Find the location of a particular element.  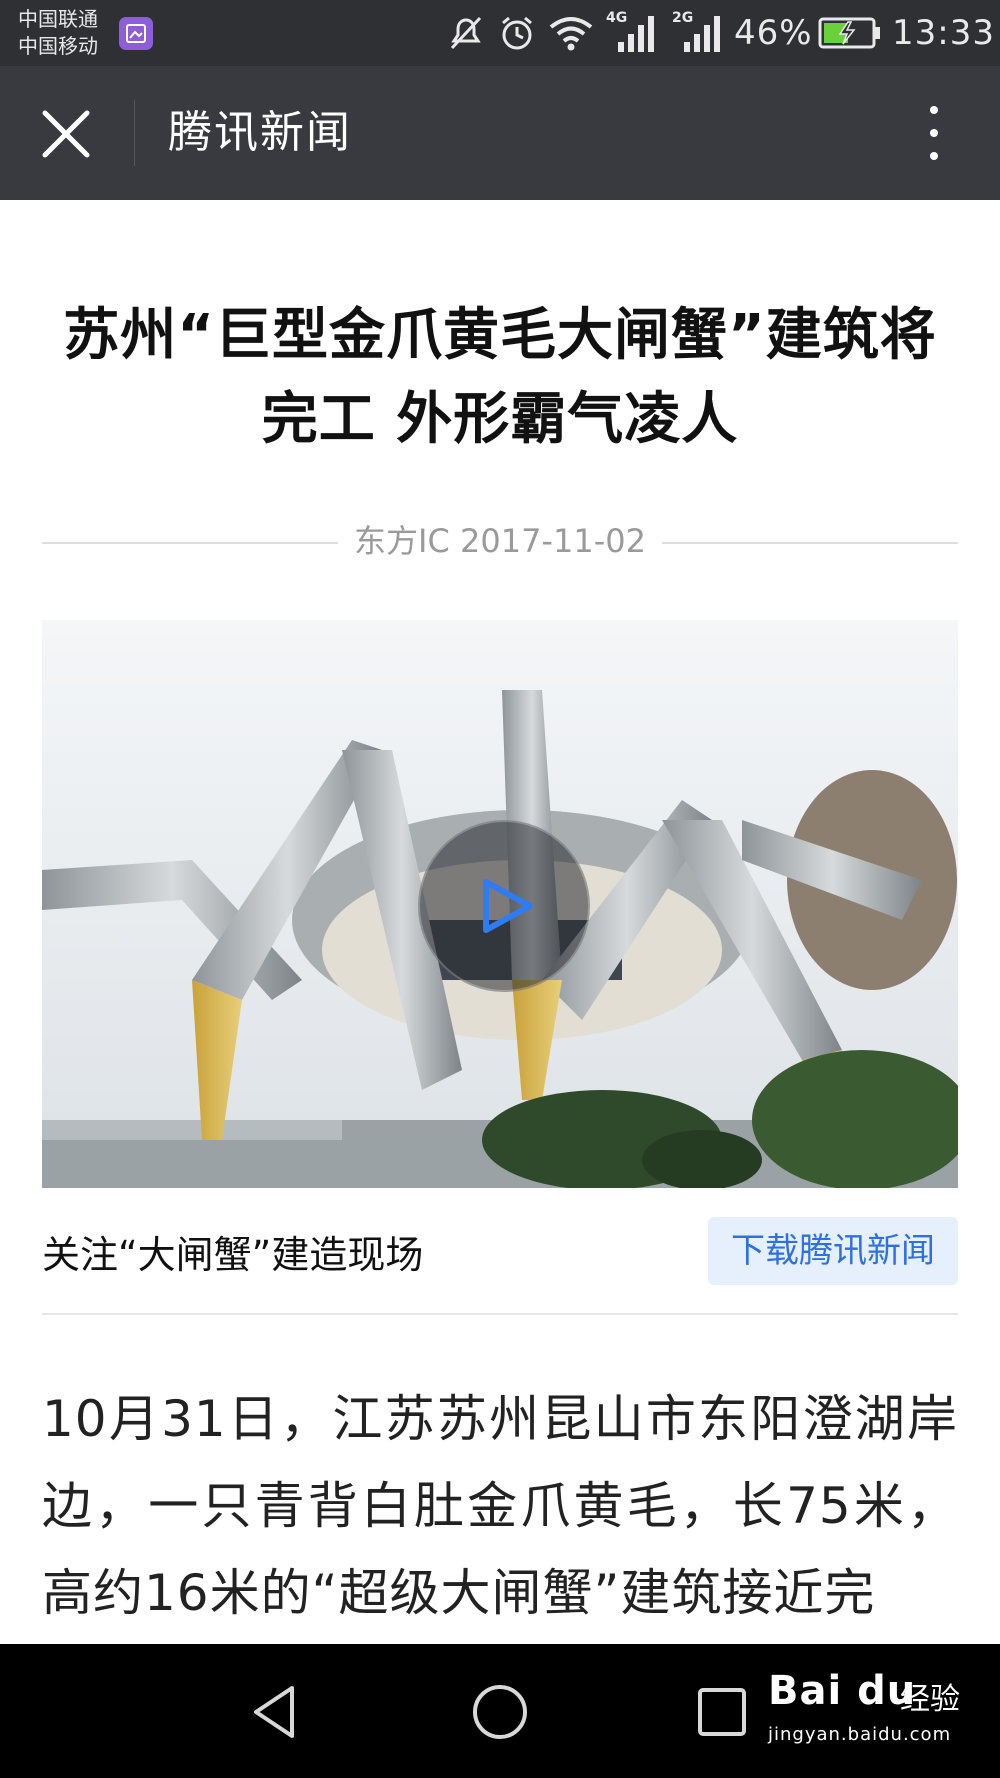

watermark-url: jingyan.baidu.com is located at coordinates (860, 1734).